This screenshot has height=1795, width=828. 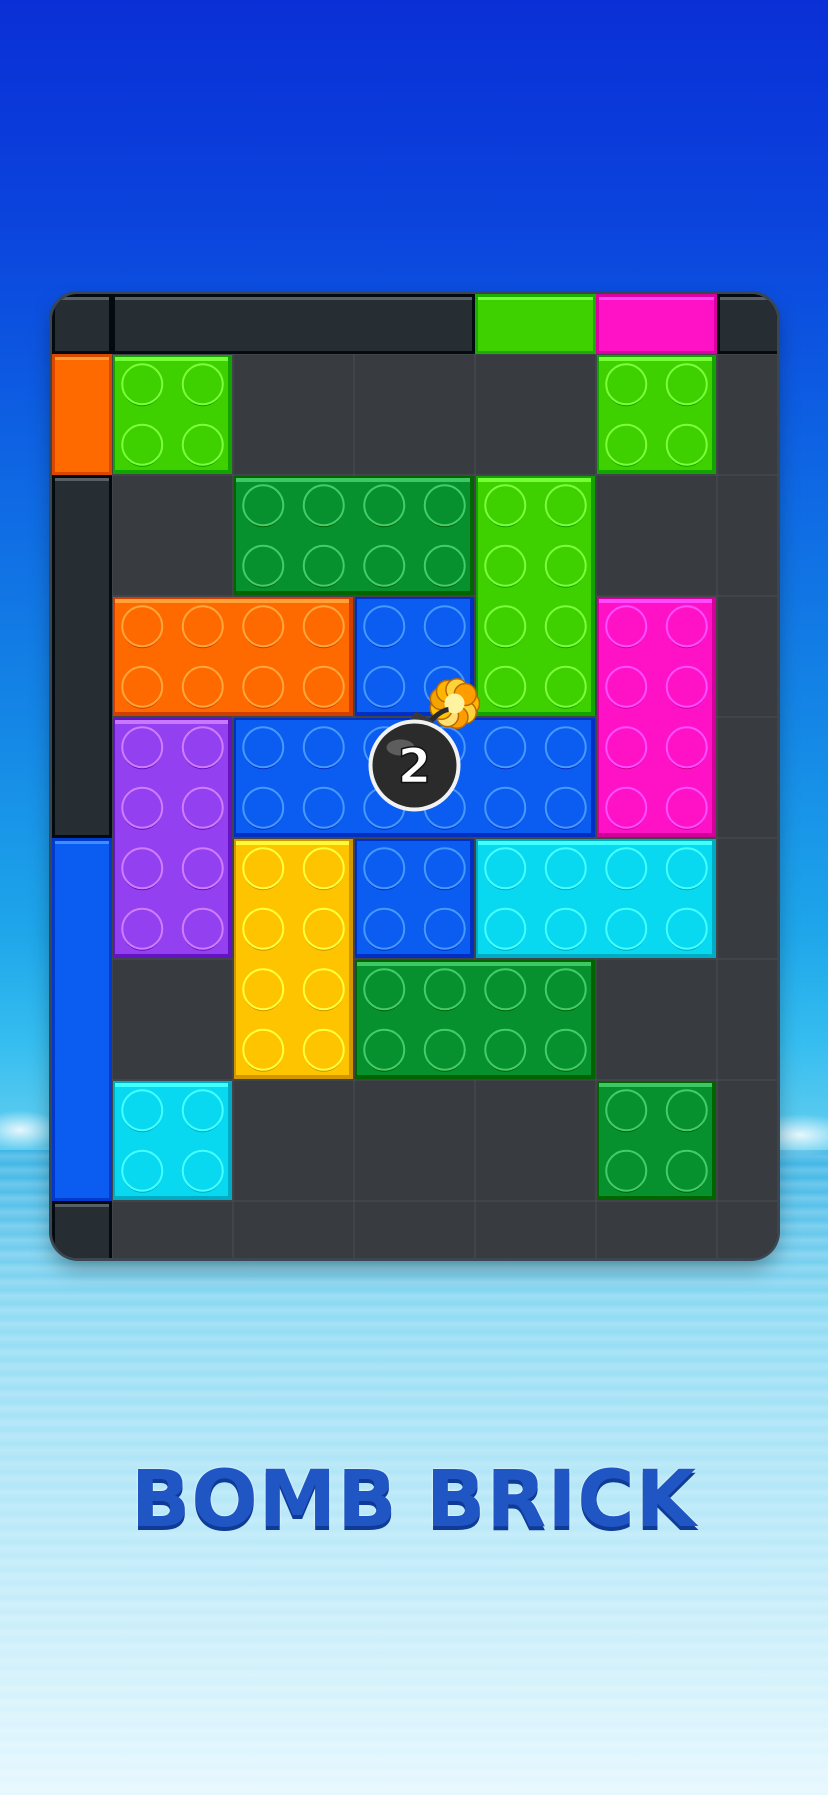 What do you see at coordinates (171, 722) in the screenshot?
I see `purple-brick-highlight` at bounding box center [171, 722].